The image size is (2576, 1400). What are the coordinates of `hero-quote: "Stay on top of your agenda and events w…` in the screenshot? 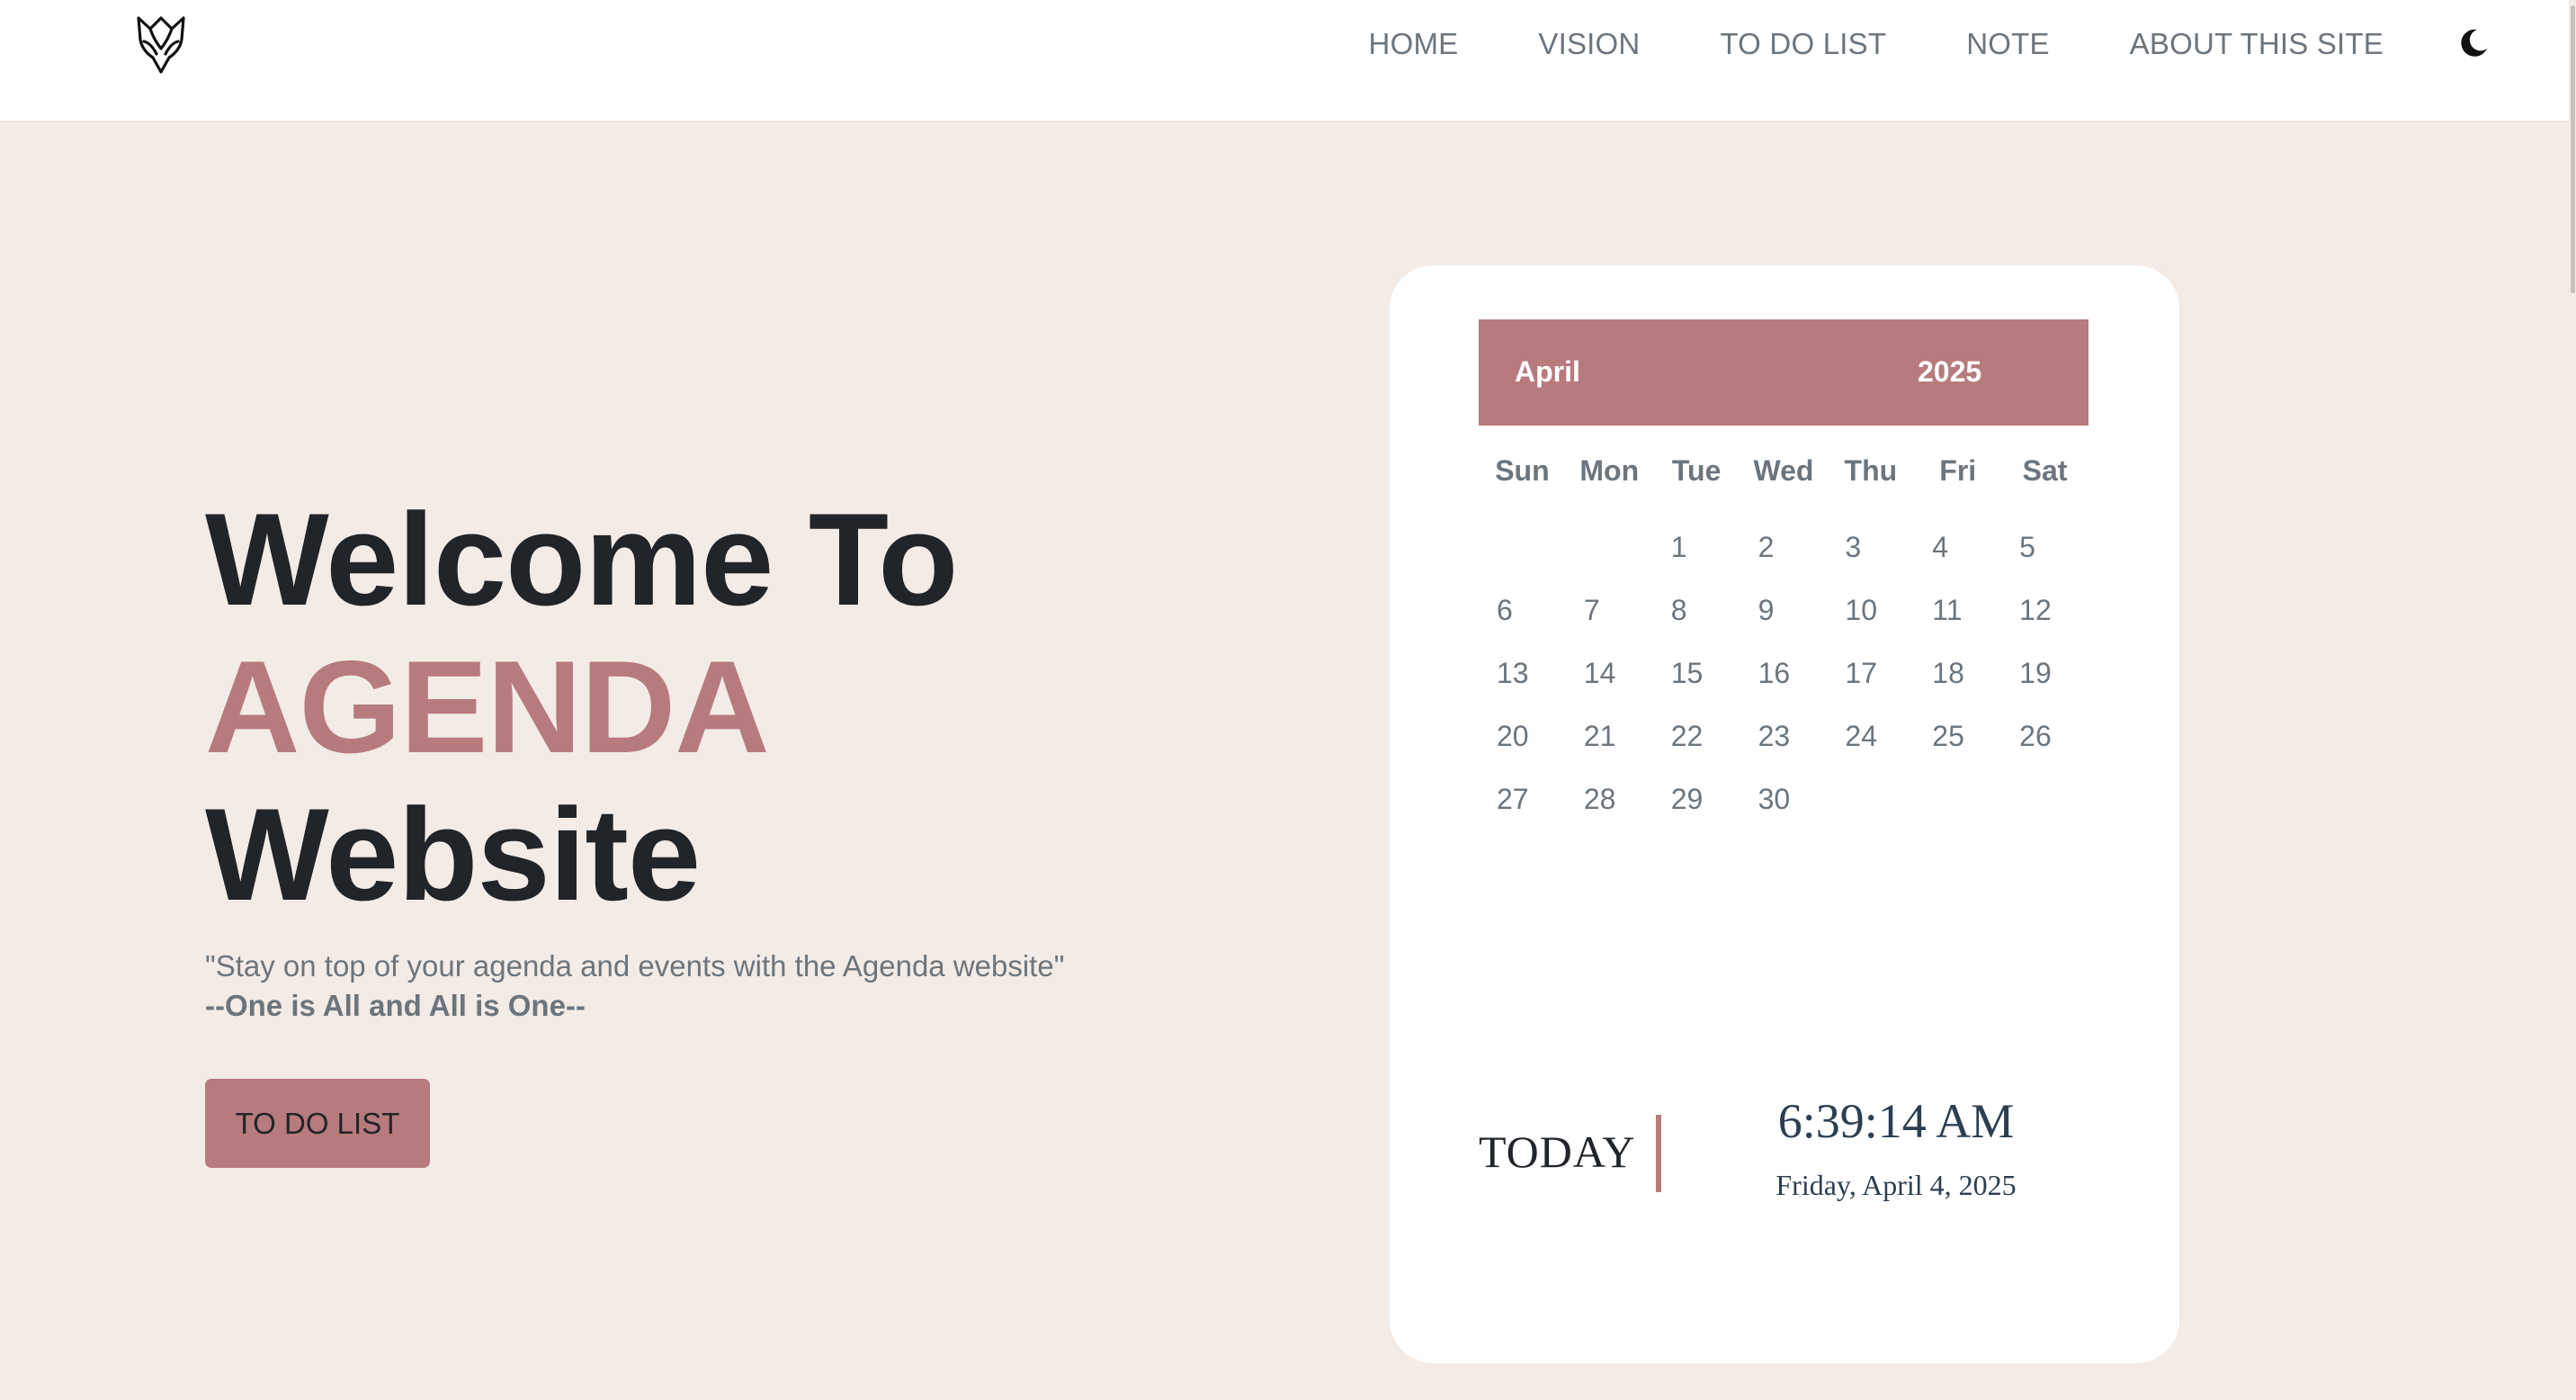 It's located at (634, 987).